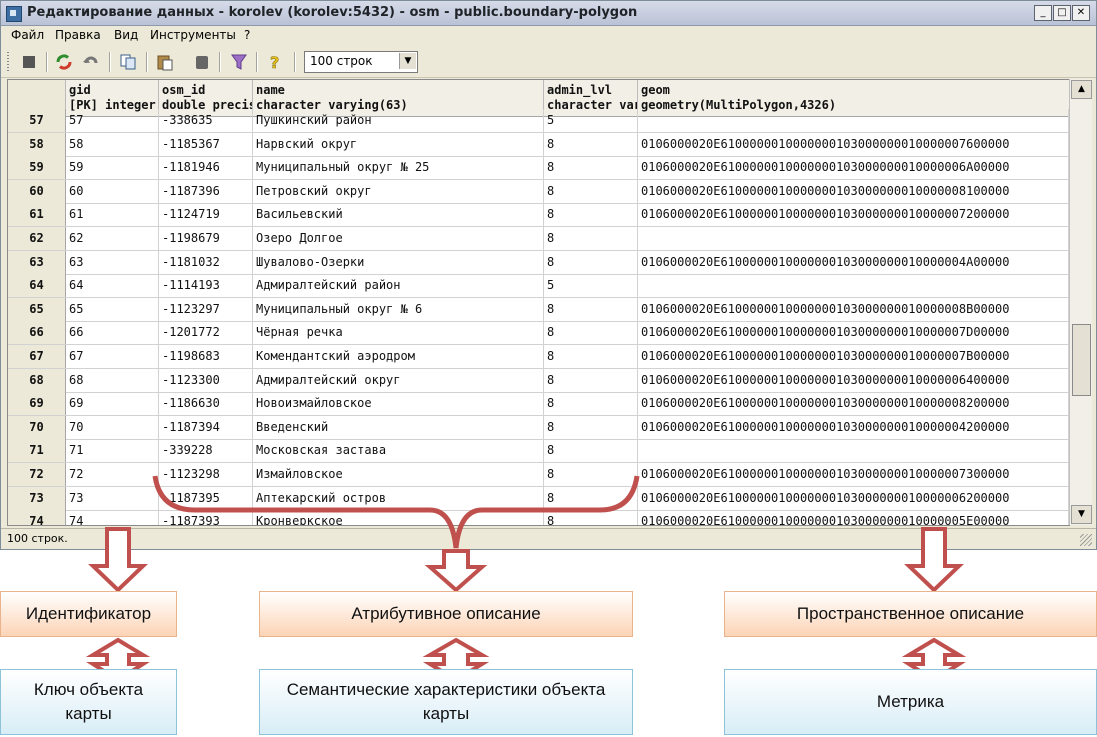 This screenshot has height=737, width=1097. Describe the element at coordinates (112, 191) in the screenshot. I see `cell-gid: 60` at that location.